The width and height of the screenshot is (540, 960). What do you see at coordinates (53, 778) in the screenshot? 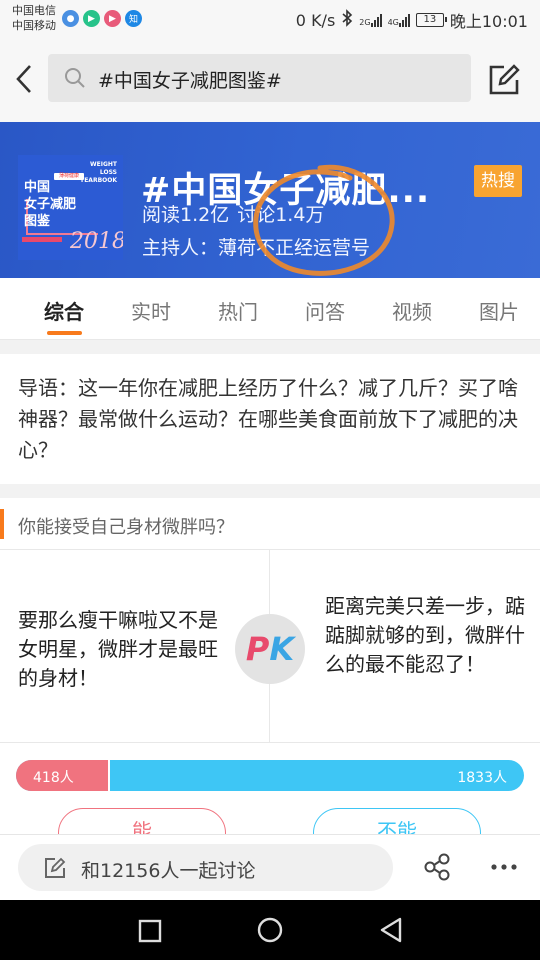
I see `vote-left-count: 418人` at bounding box center [53, 778].